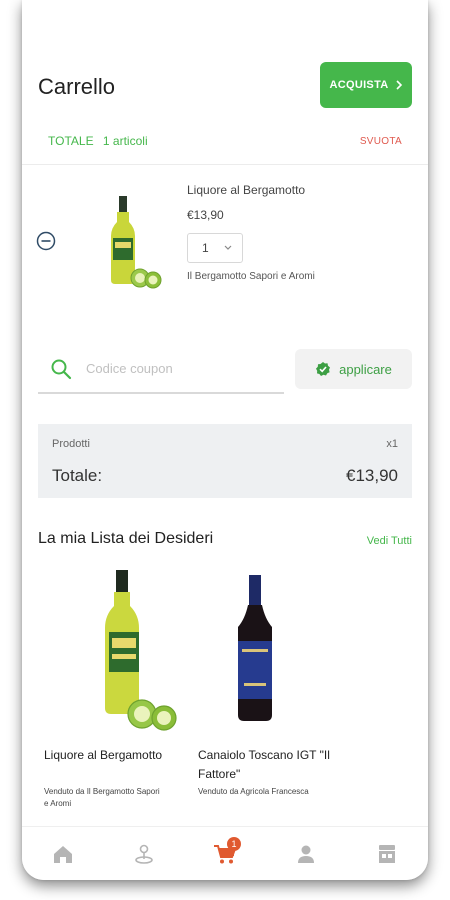 The height and width of the screenshot is (900, 450). What do you see at coordinates (205, 215) in the screenshot?
I see `cart-item-price: €13,90` at bounding box center [205, 215].